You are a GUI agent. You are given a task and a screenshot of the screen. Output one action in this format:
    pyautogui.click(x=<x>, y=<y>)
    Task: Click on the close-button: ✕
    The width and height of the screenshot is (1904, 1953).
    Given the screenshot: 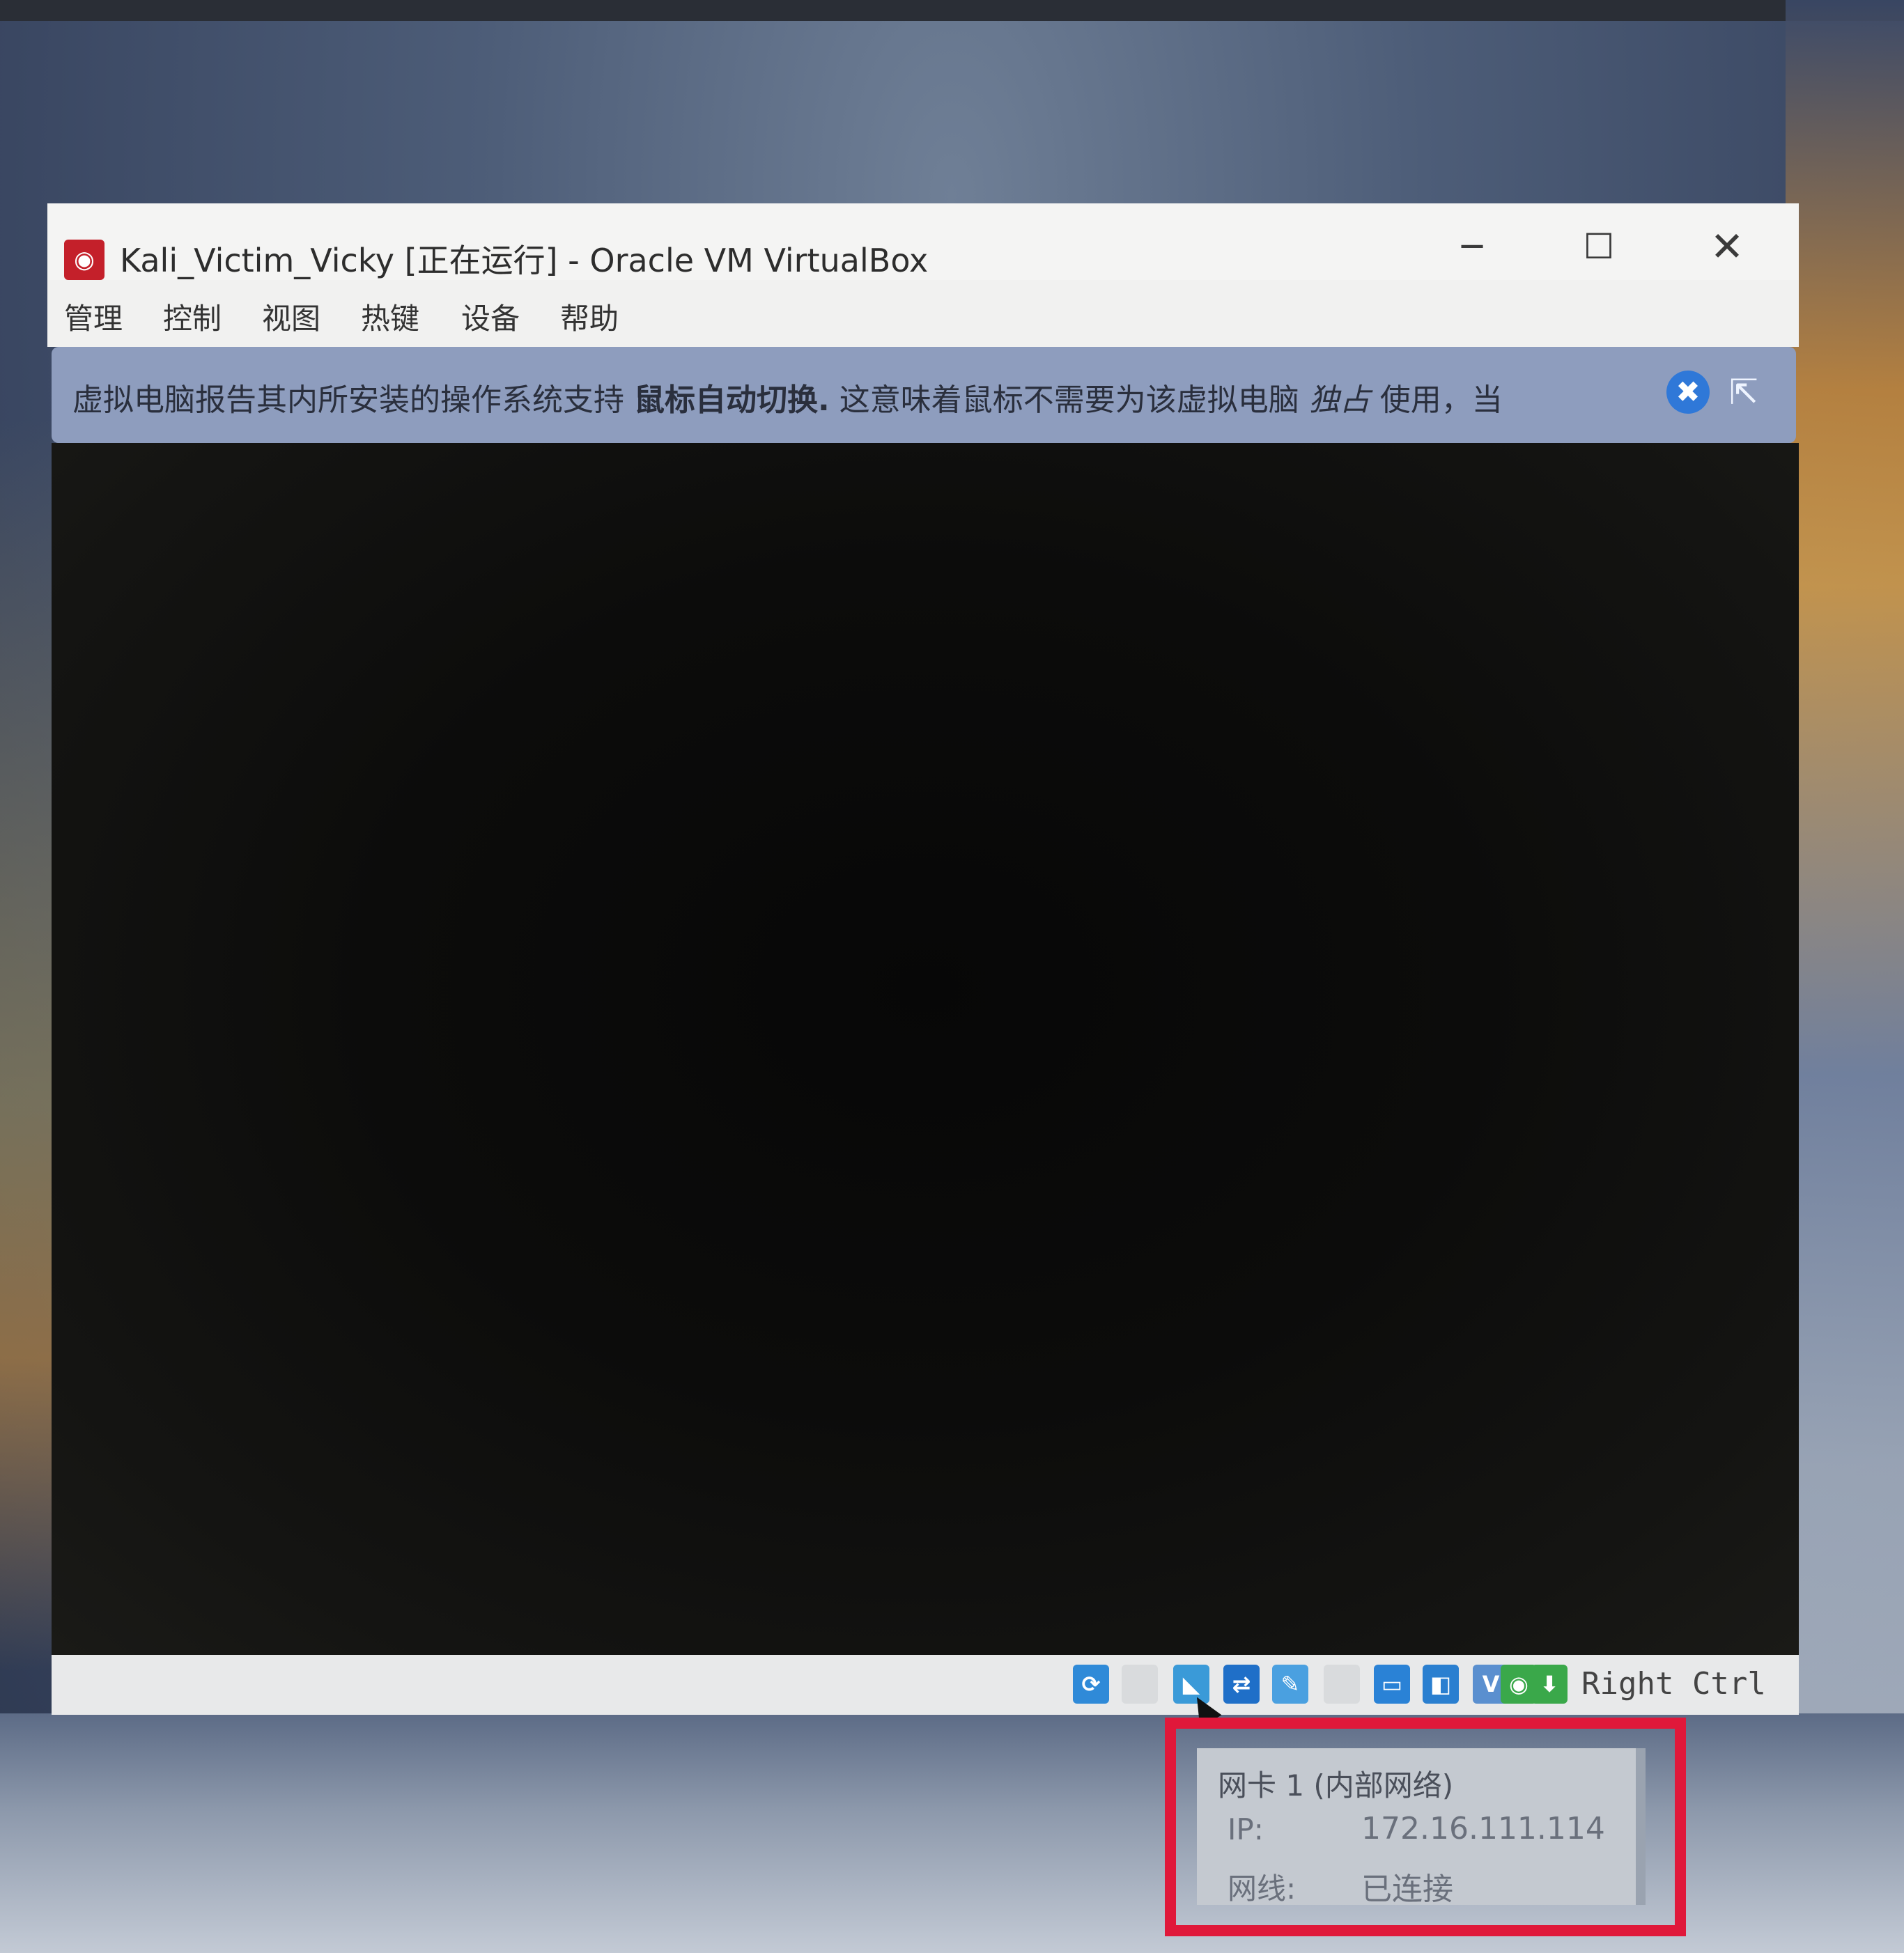 What is the action you would take?
    pyautogui.click(x=1727, y=246)
    